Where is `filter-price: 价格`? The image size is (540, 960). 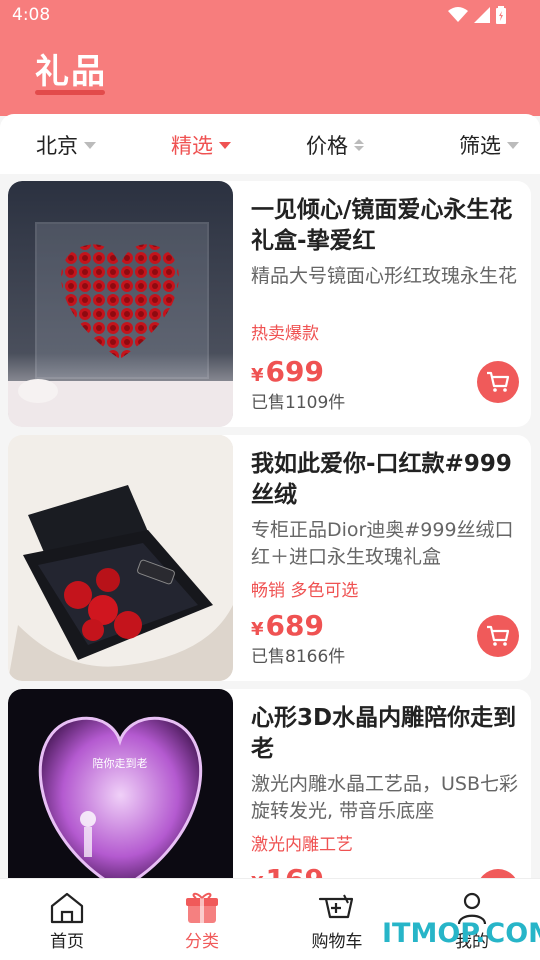
filter-price: 价格 is located at coordinates (335, 145).